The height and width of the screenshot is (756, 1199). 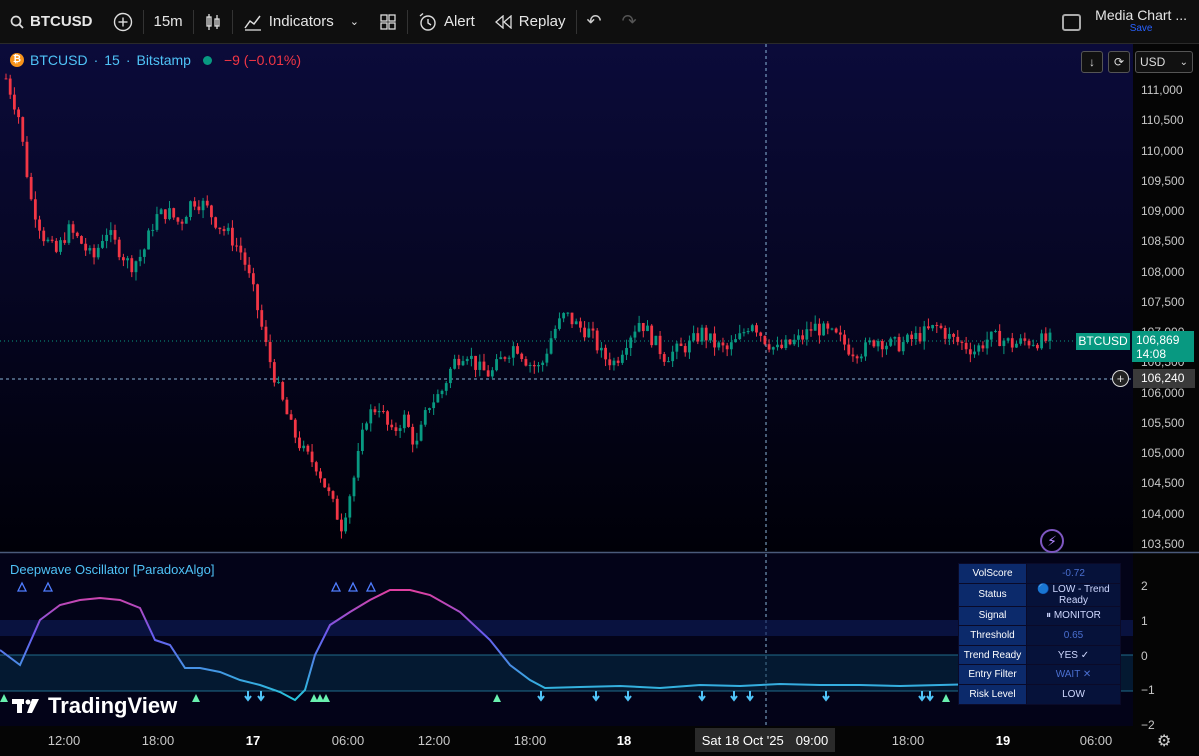 What do you see at coordinates (1039, 694) in the screenshot?
I see `dashboard-row: Risk Level LOW` at bounding box center [1039, 694].